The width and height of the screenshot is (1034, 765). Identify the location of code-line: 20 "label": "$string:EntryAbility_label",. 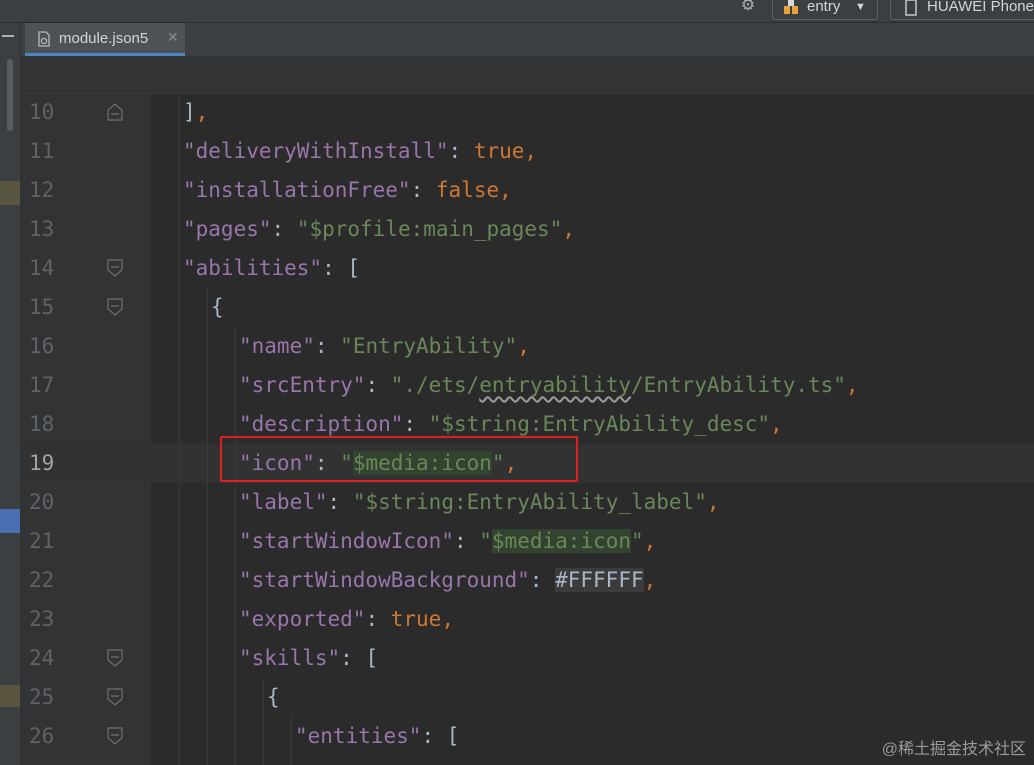
(527, 502).